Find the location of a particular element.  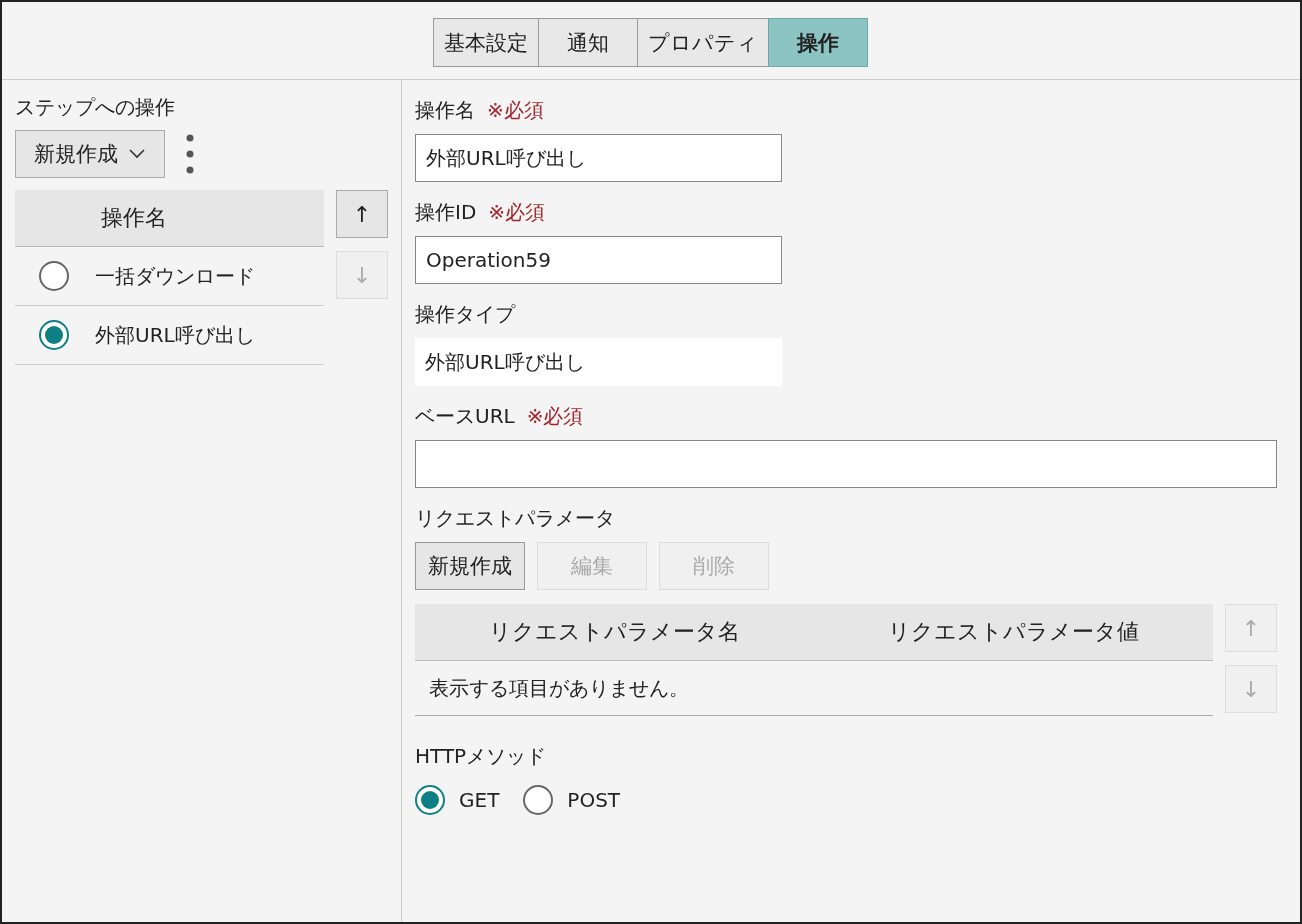

more-icon is located at coordinates (190, 154).